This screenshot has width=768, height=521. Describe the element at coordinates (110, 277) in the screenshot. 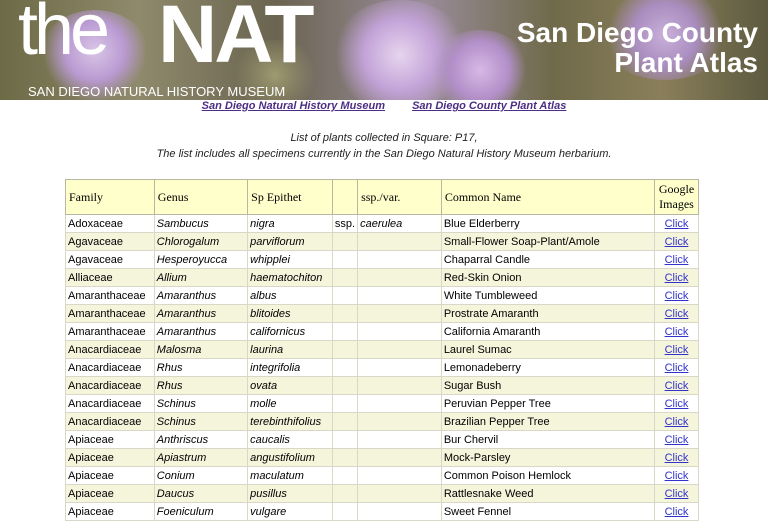

I see `cell-family: Alliaceae` at that location.